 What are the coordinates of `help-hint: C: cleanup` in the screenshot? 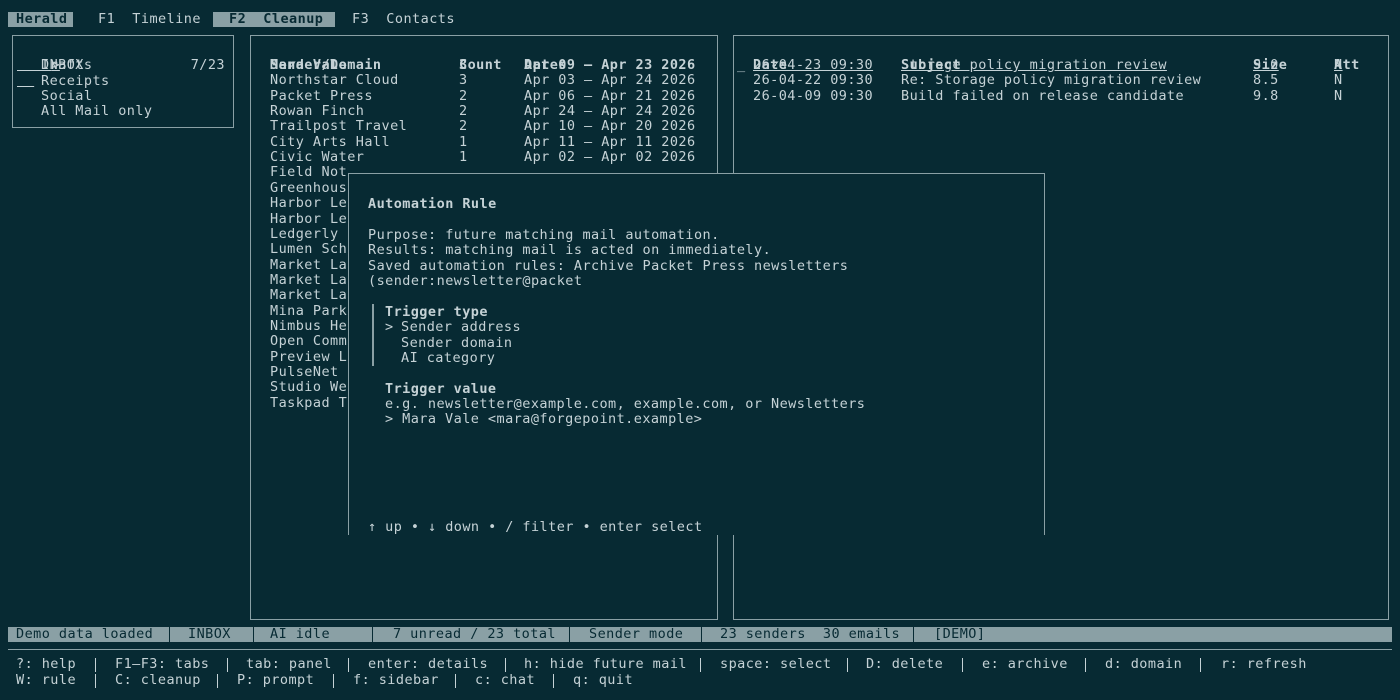 It's located at (158, 680).